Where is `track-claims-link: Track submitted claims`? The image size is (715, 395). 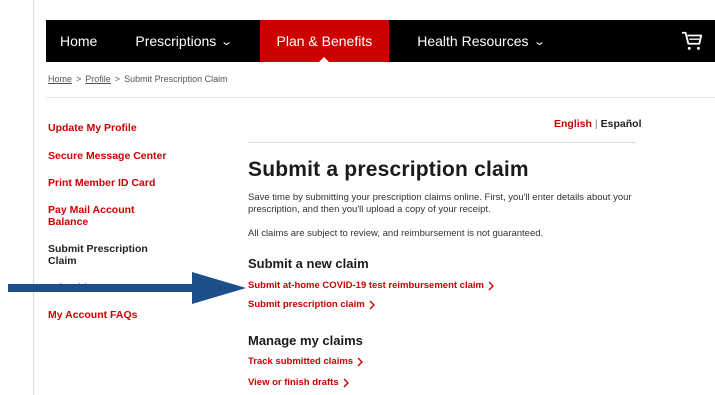 track-claims-link: Track submitted claims is located at coordinates (306, 361).